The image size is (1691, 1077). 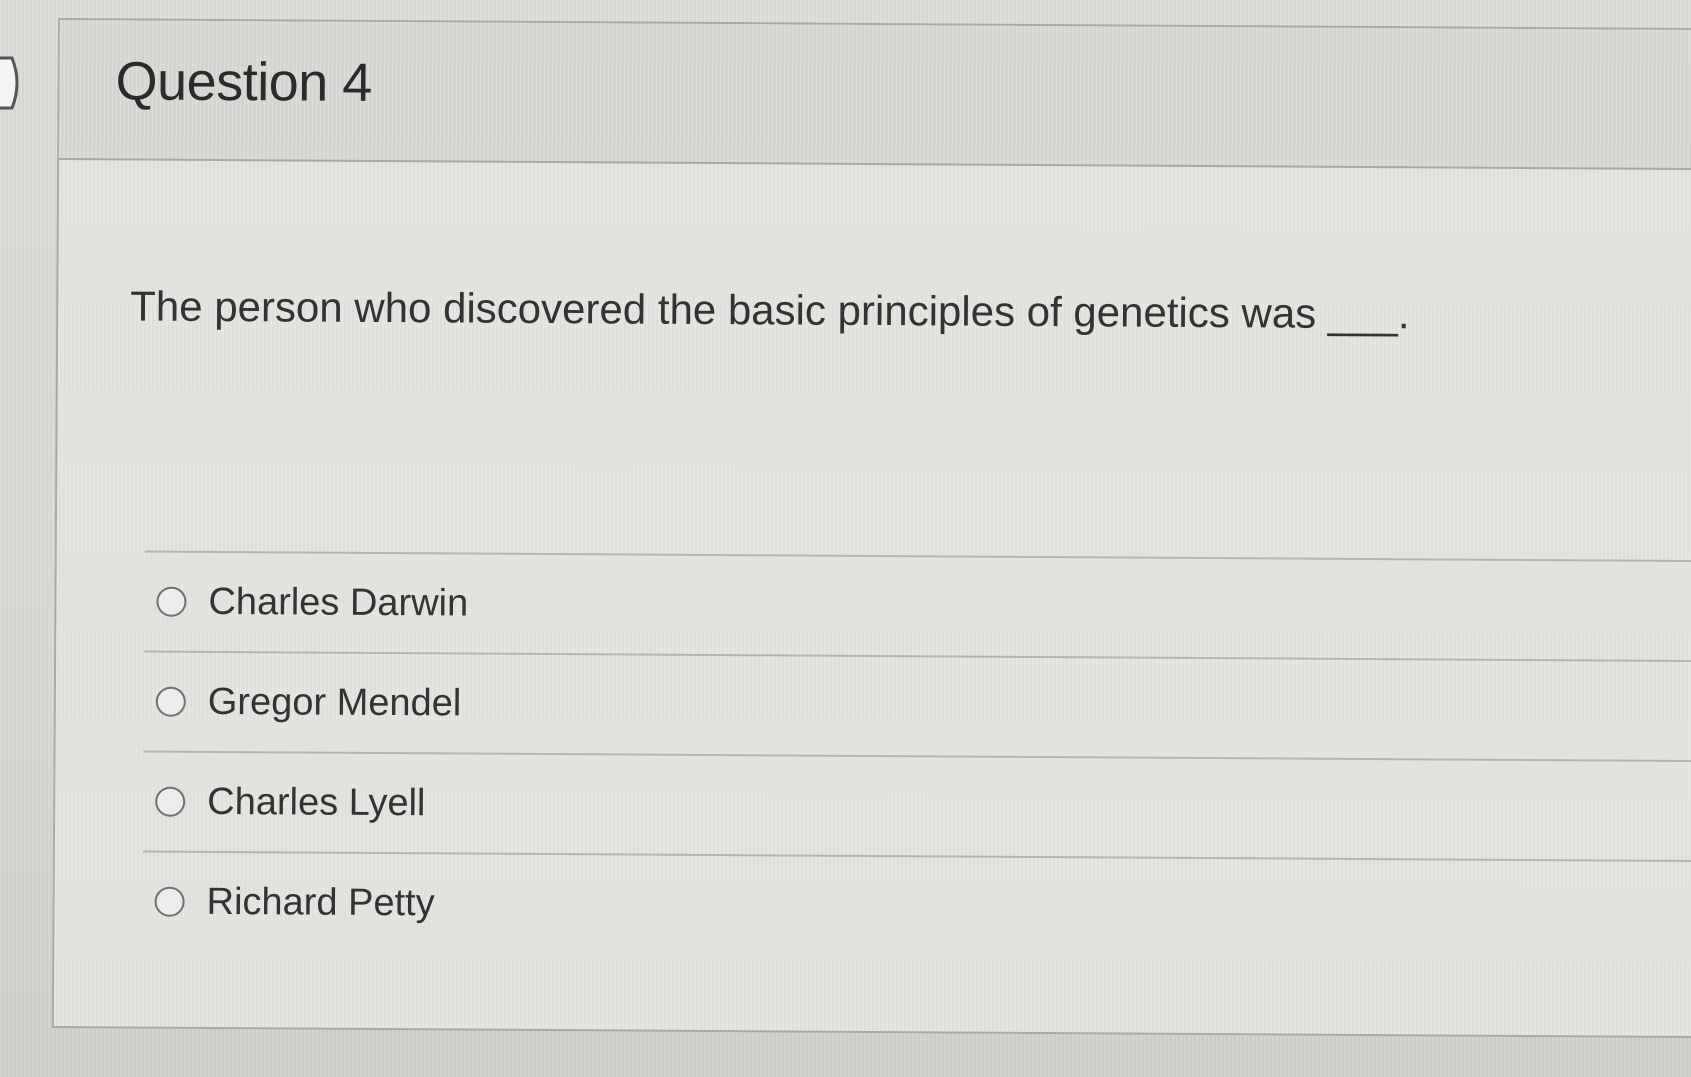 What do you see at coordinates (338, 602) in the screenshot?
I see `answer-label: Charles Darwin` at bounding box center [338, 602].